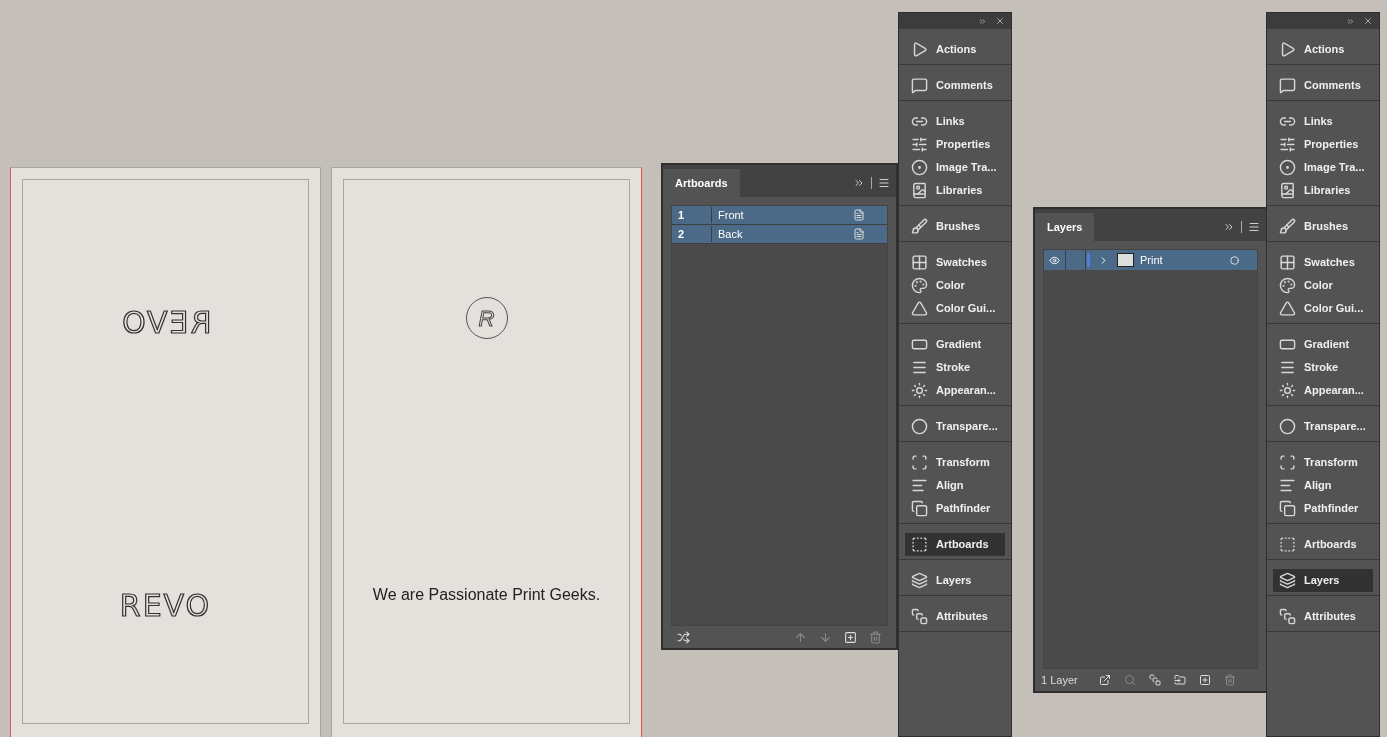 This screenshot has height=737, width=1387. Describe the element at coordinates (1234, 260) in the screenshot. I see `target-circle-icon` at that location.